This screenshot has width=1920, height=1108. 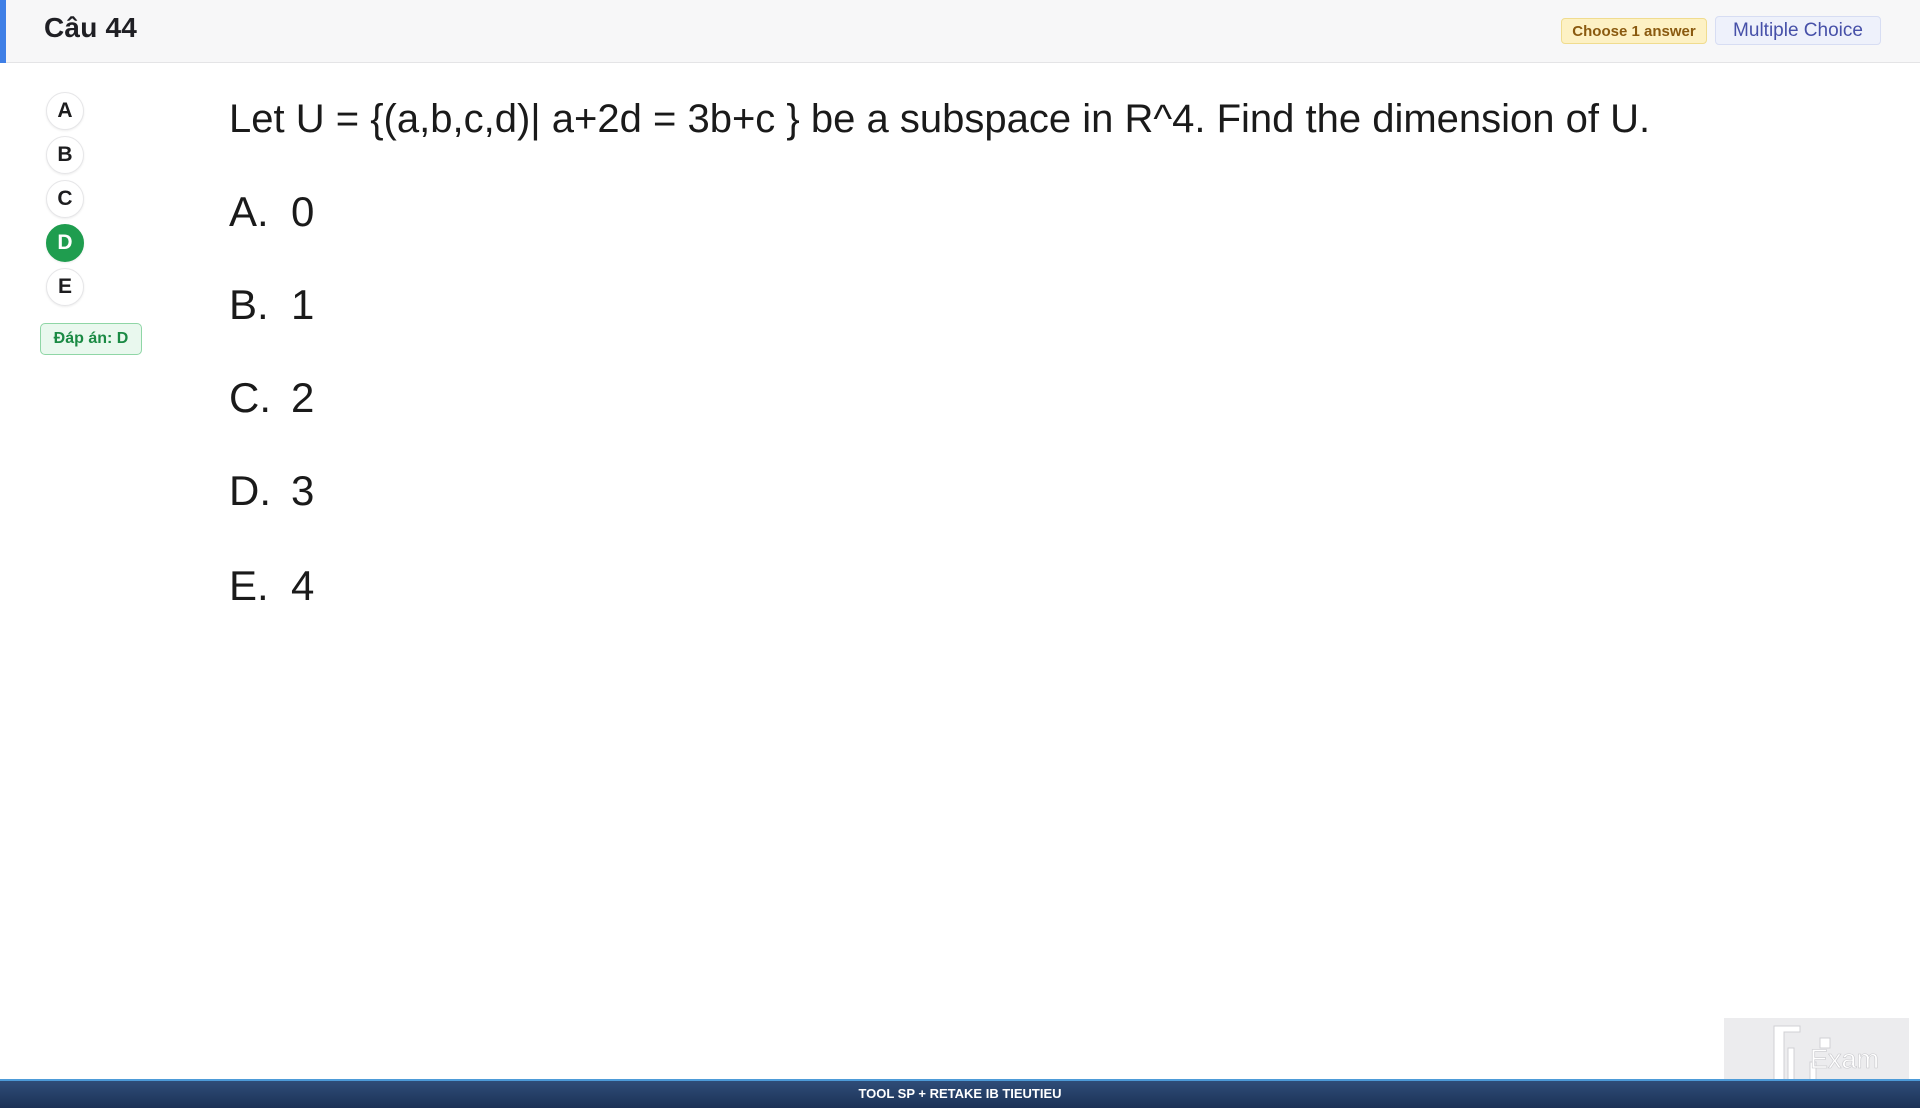 I want to click on choice-value: 4, so click(x=303, y=585).